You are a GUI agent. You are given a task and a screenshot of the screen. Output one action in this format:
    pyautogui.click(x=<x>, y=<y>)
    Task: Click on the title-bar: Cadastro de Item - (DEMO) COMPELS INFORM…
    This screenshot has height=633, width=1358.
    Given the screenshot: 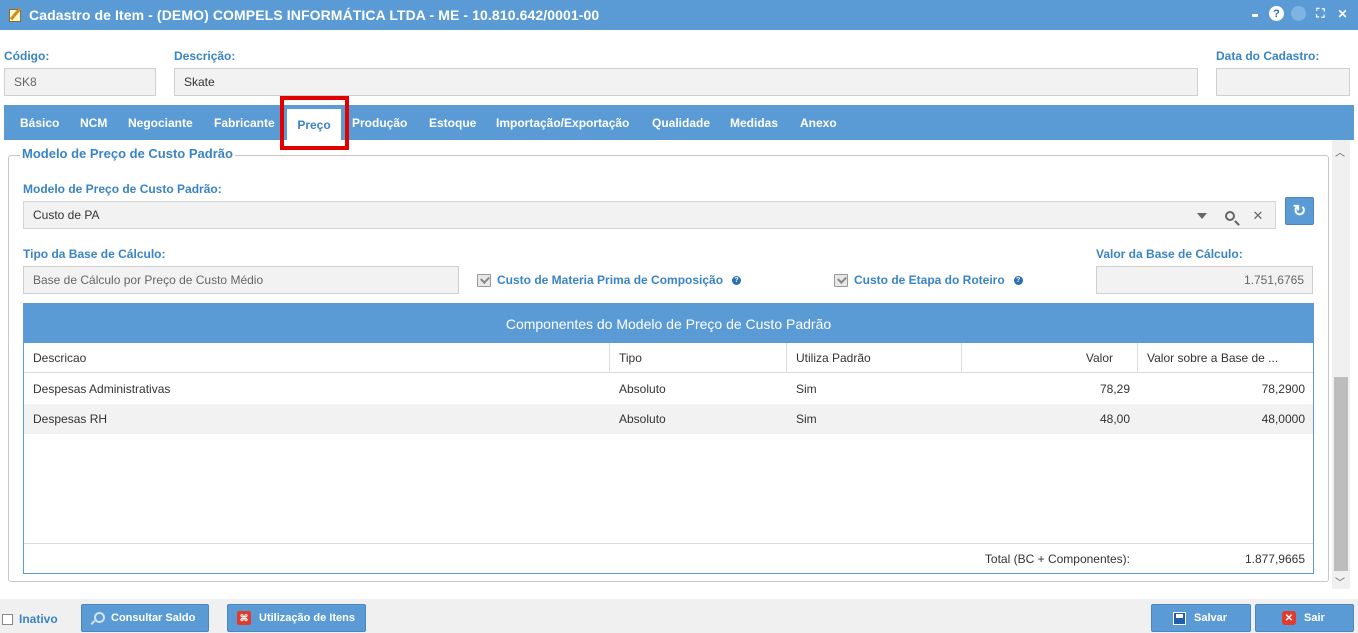 What is the action you would take?
    pyautogui.click(x=679, y=15)
    